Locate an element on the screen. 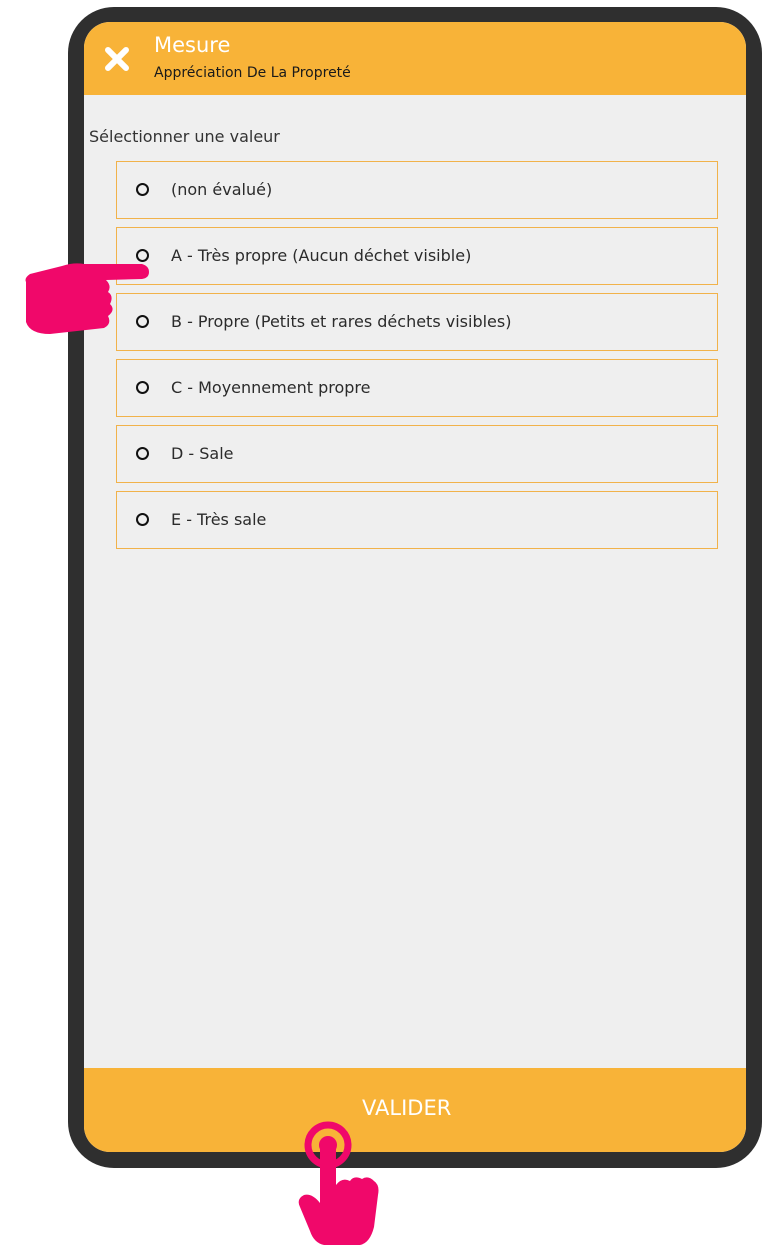 The image size is (769, 1251). option-label: E - Très sale is located at coordinates (219, 519).